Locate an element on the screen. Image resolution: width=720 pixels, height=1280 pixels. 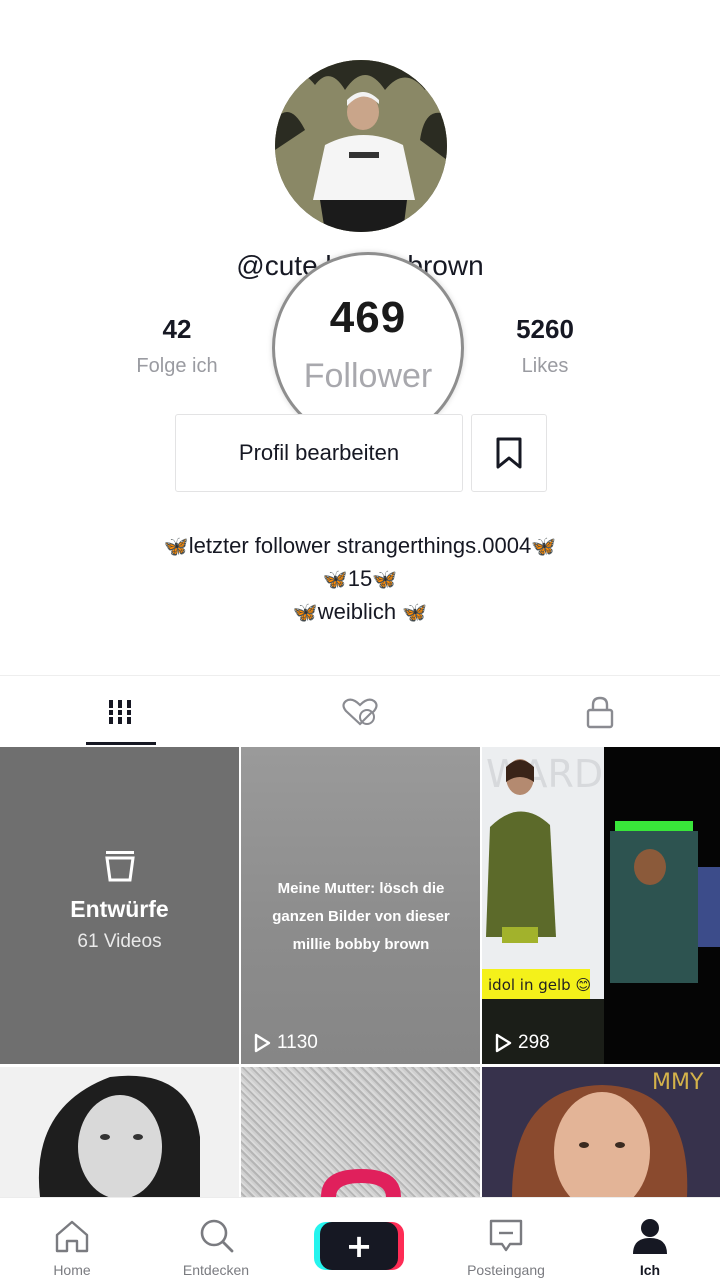
nav-create: + is located at coordinates (360, 1239).